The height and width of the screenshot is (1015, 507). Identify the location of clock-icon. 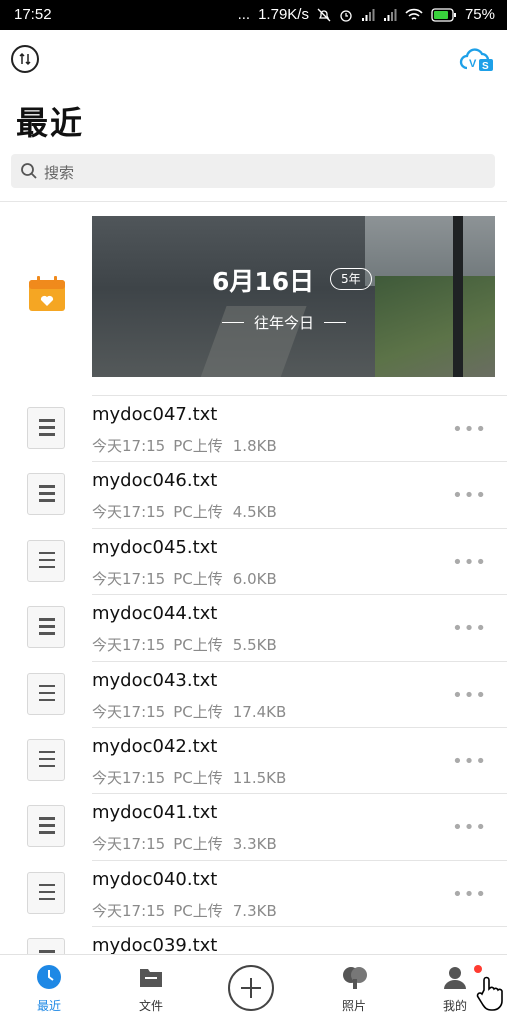
(49, 977).